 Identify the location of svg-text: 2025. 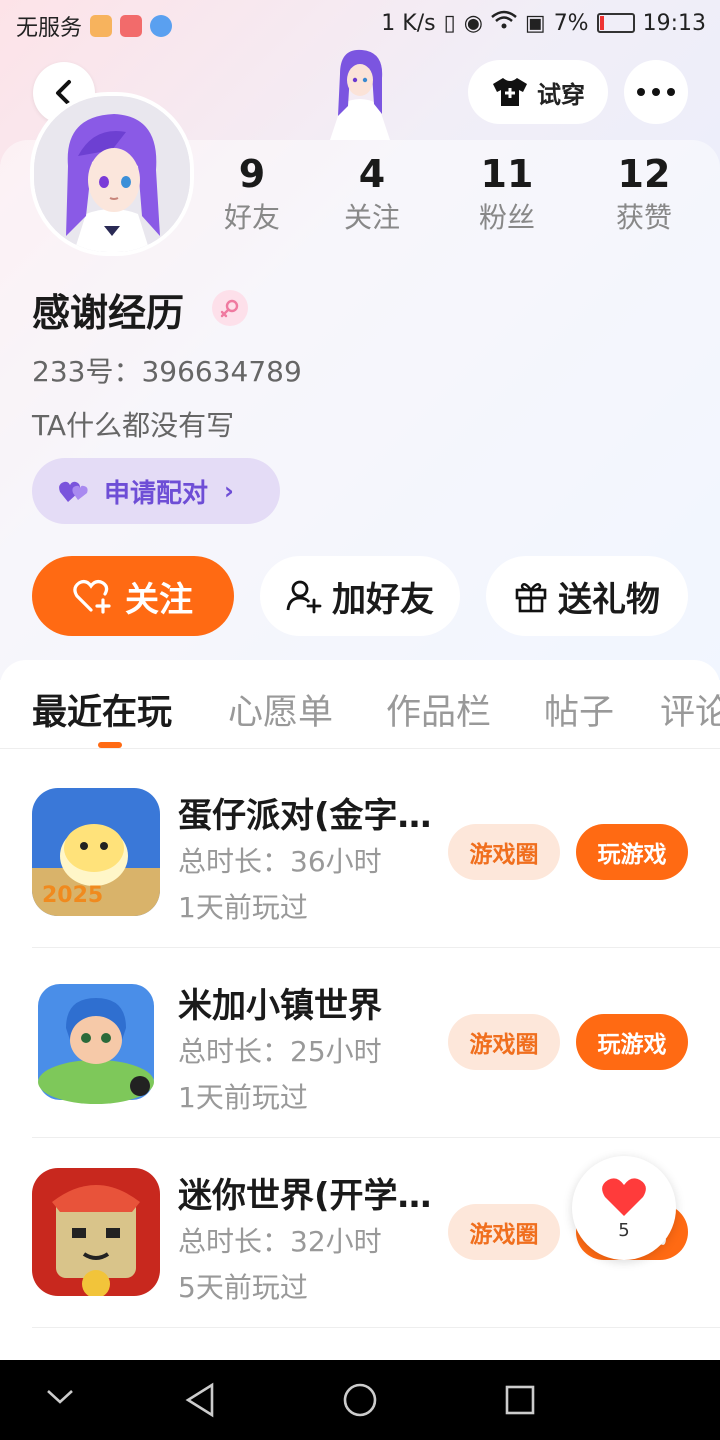
(72, 895).